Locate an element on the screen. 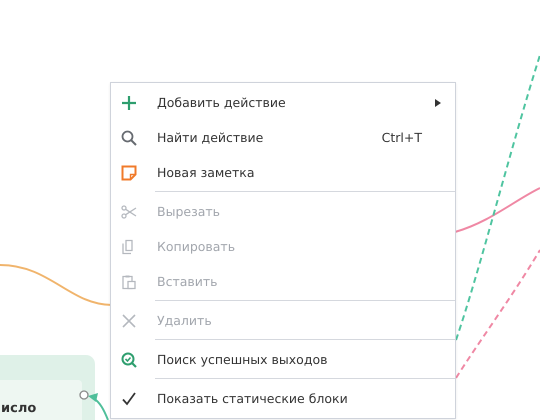 The height and width of the screenshot is (420, 540). shortcut-label: Ctrl+T is located at coordinates (402, 137).